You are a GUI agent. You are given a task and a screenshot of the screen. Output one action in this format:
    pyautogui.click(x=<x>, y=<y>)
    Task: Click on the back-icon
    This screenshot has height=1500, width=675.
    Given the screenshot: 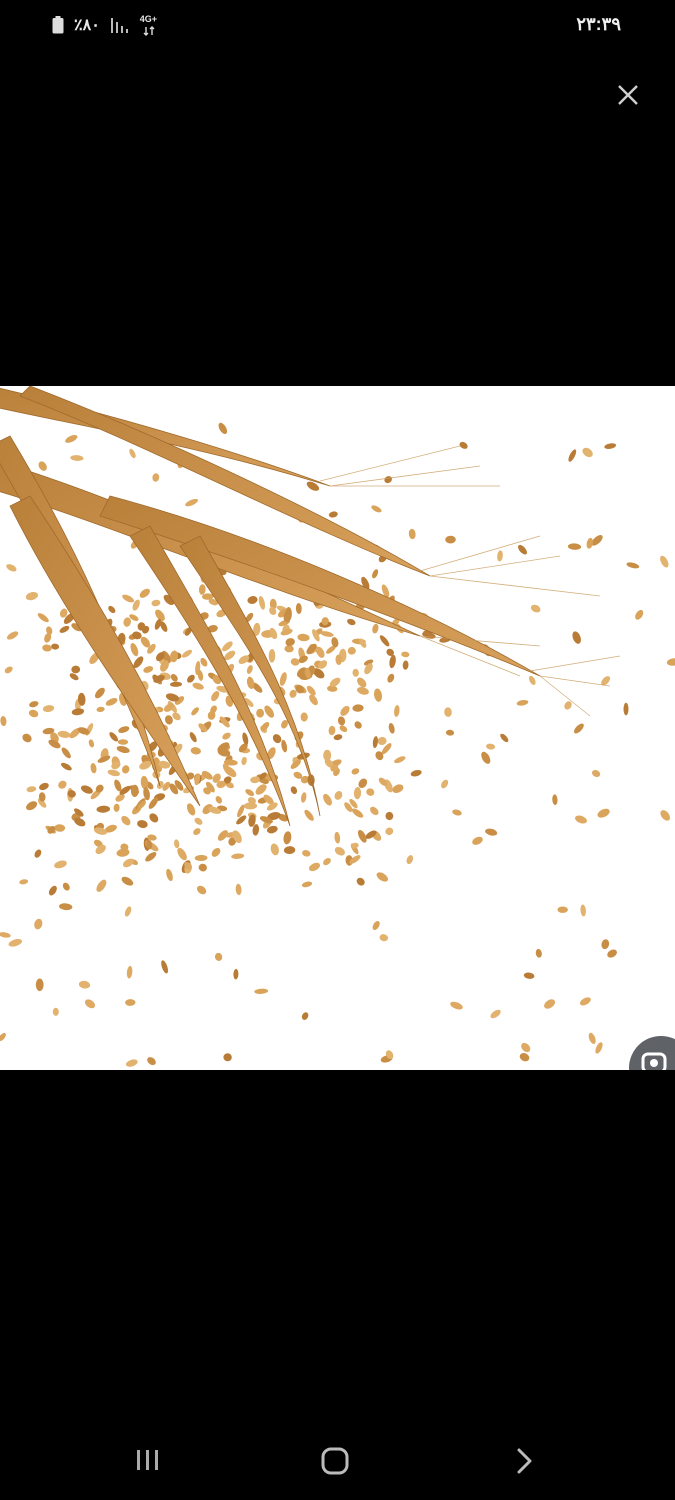 What is the action you would take?
    pyautogui.click(x=524, y=1461)
    